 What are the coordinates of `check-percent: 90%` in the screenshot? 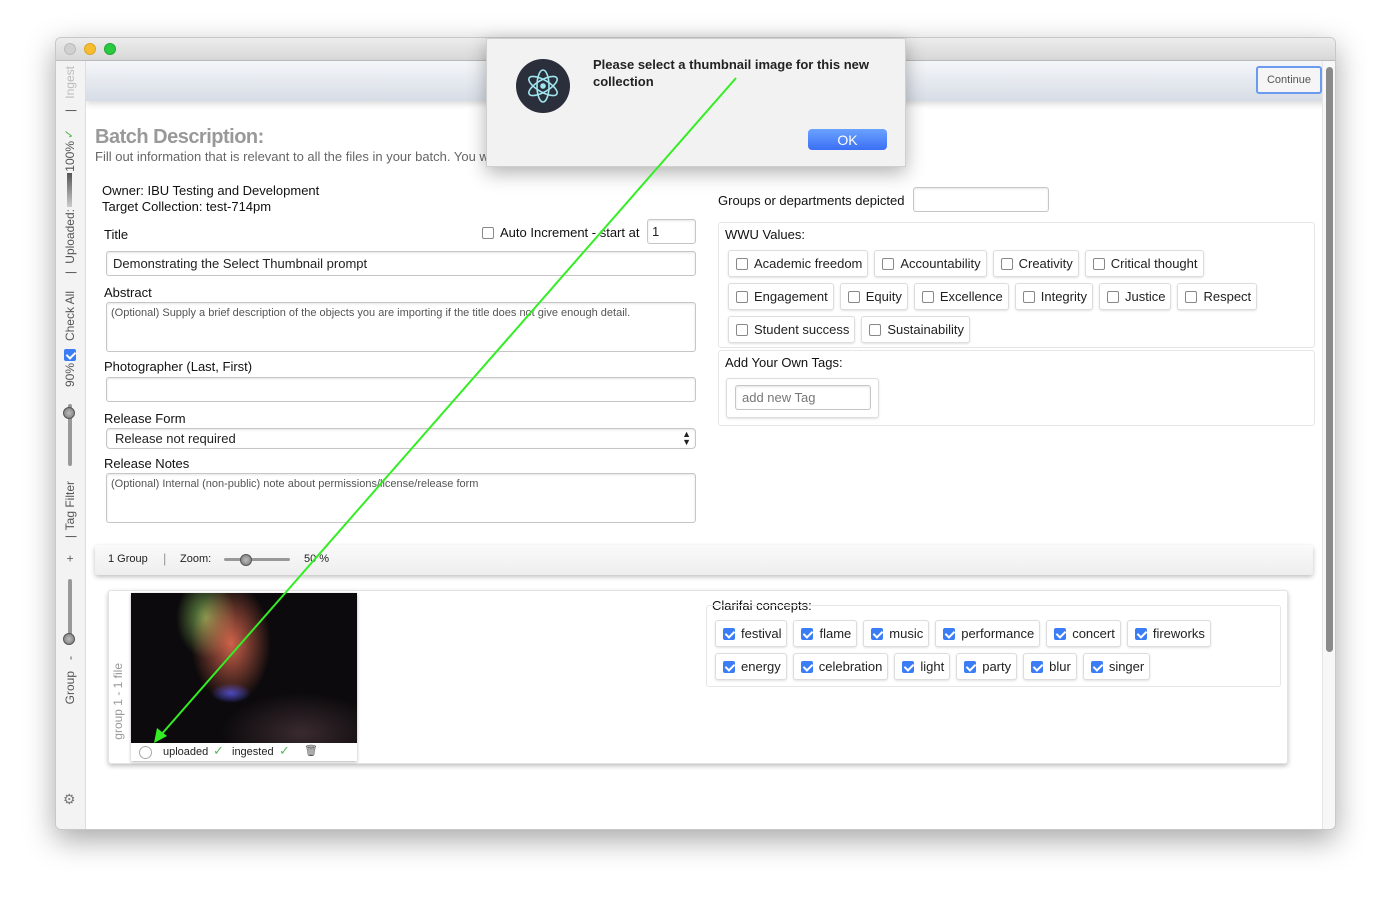 It's located at (70, 375).